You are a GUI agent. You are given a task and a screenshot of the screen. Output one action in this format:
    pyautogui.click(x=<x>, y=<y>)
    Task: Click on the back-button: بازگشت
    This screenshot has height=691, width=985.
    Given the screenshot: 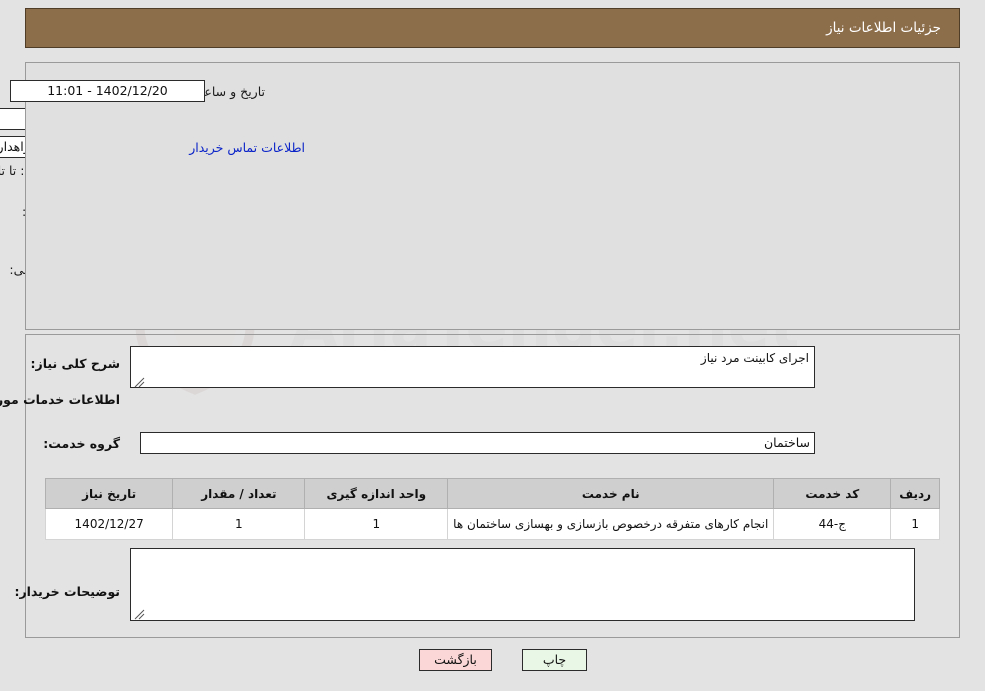 What is the action you would take?
    pyautogui.click(x=455, y=660)
    